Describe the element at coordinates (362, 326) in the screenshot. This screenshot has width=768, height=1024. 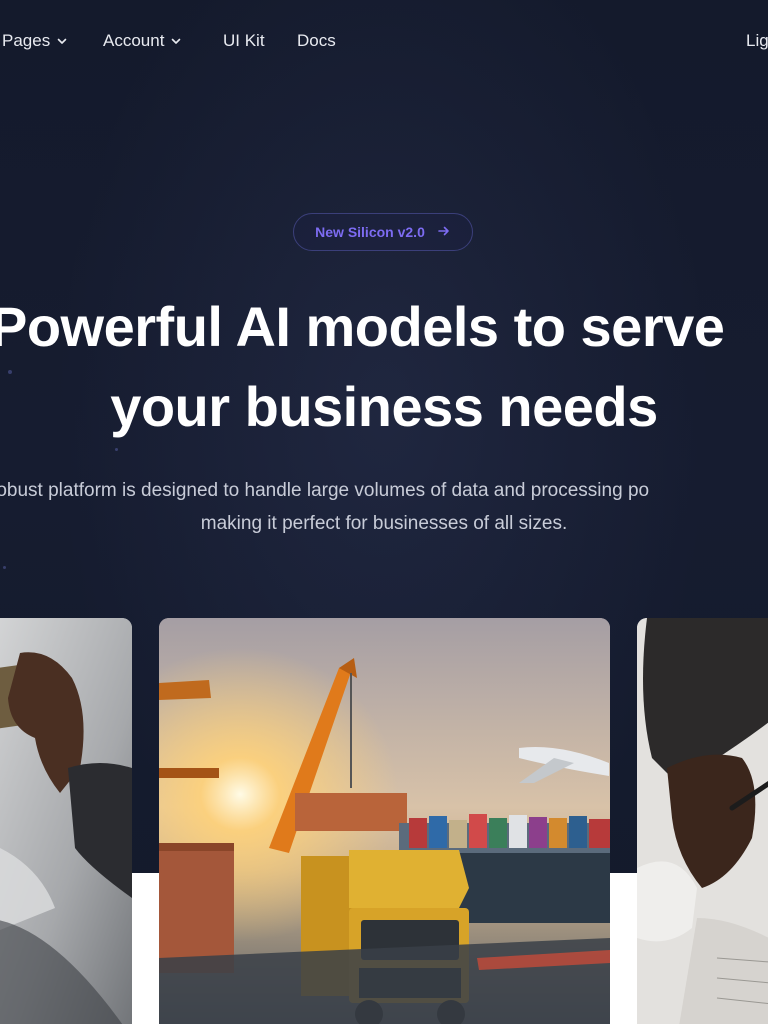
I see `hero-headline-line1: Powerful AI models to serve` at that location.